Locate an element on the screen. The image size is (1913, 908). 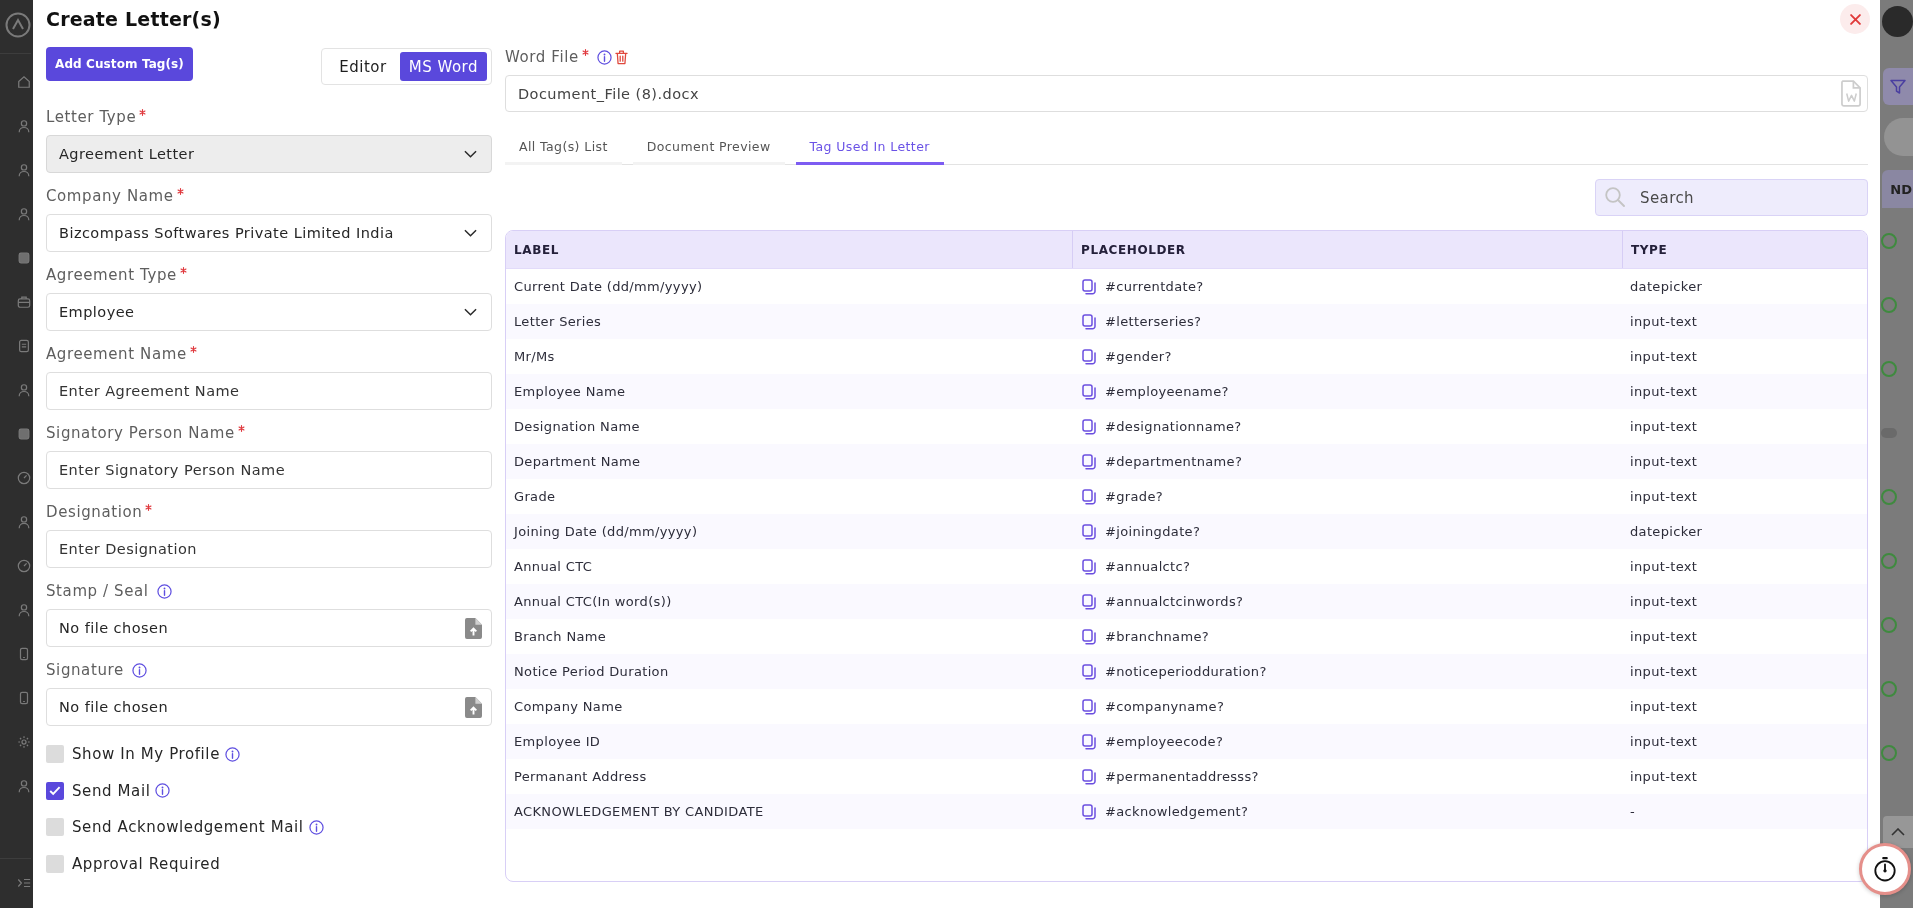
tag-label: Annual CTC(In word(s)) is located at coordinates (593, 601).